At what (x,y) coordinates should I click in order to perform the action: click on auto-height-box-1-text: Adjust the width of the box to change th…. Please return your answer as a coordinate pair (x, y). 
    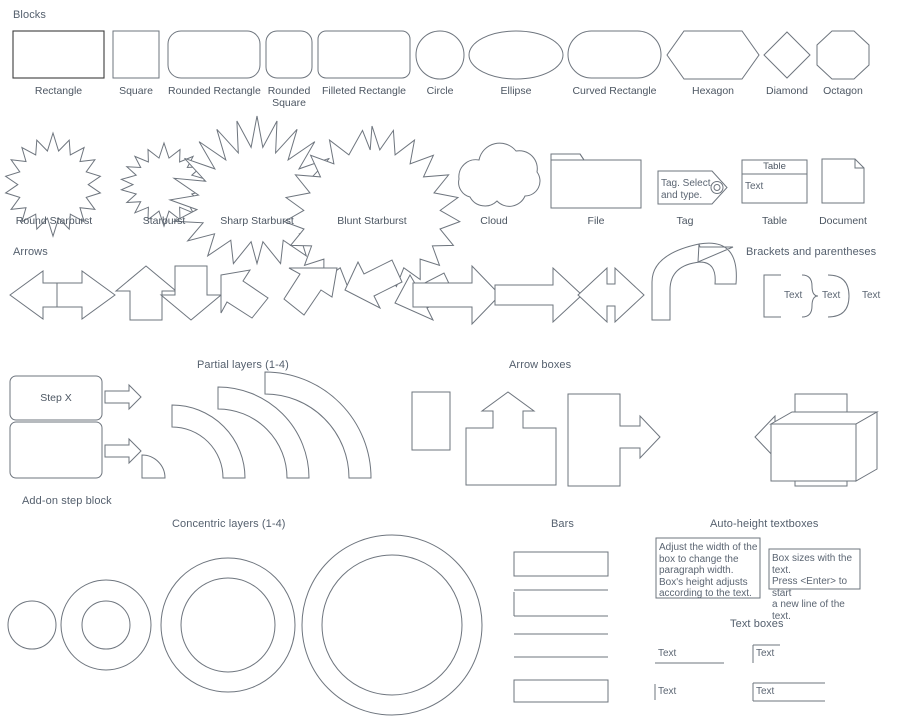
    Looking at the image, I should click on (709, 571).